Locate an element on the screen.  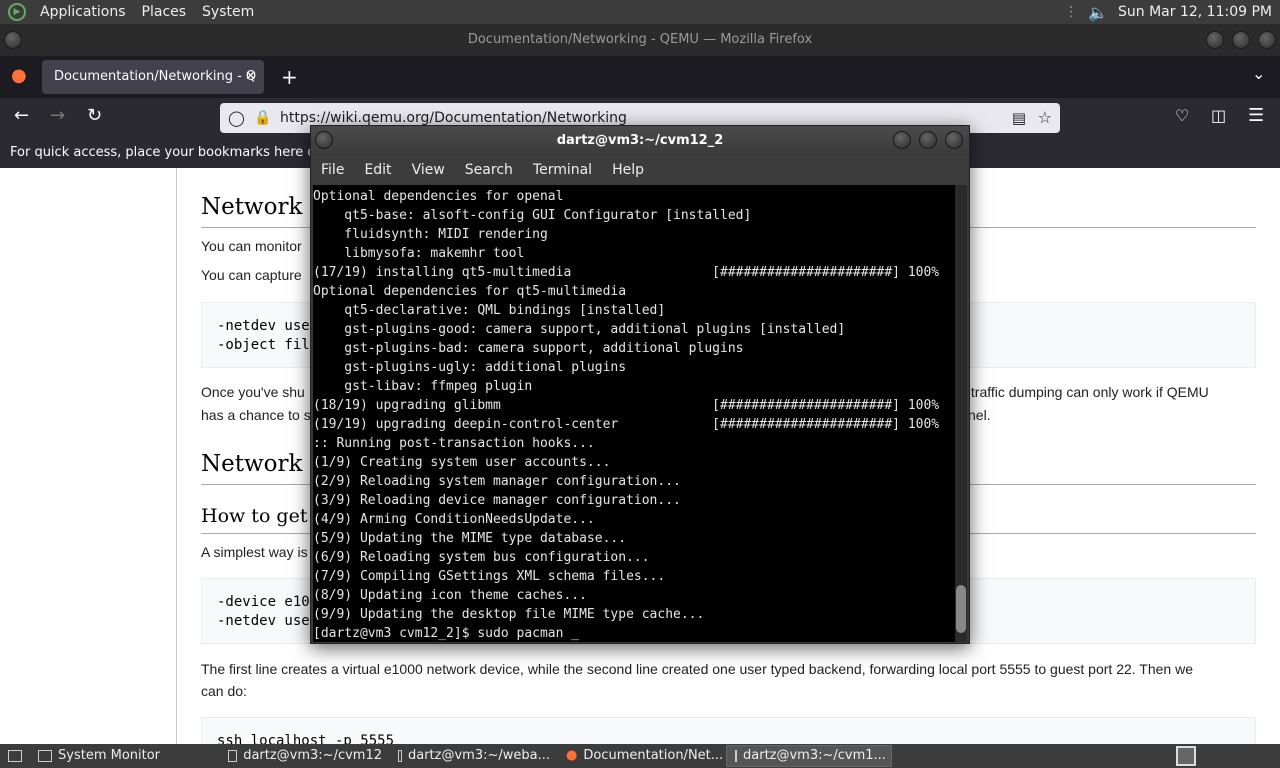
tab-documentation-networking: Documentation/Networking - Q ✕ is located at coordinates (153, 77).